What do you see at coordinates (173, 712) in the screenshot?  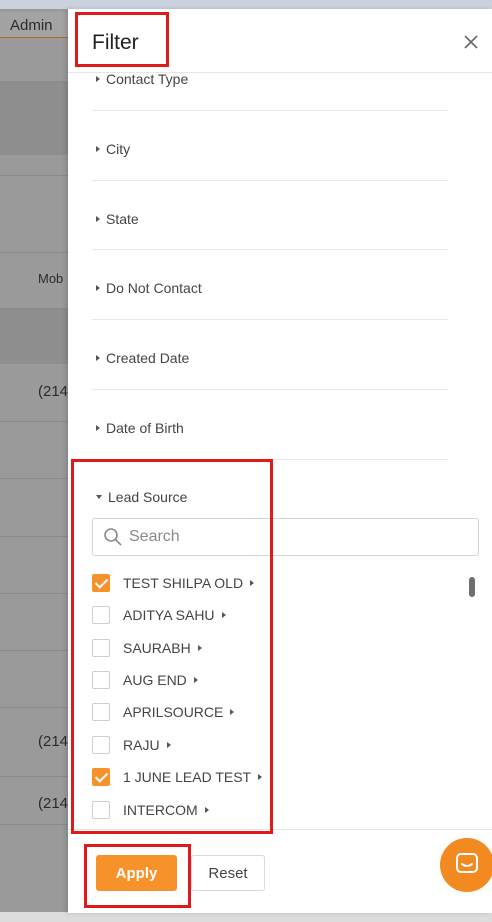 I see `option-label: APRILSOURCE` at bounding box center [173, 712].